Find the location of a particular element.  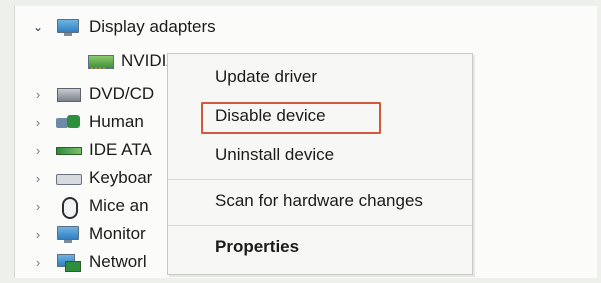

menu-item-label: Properties is located at coordinates (257, 246).